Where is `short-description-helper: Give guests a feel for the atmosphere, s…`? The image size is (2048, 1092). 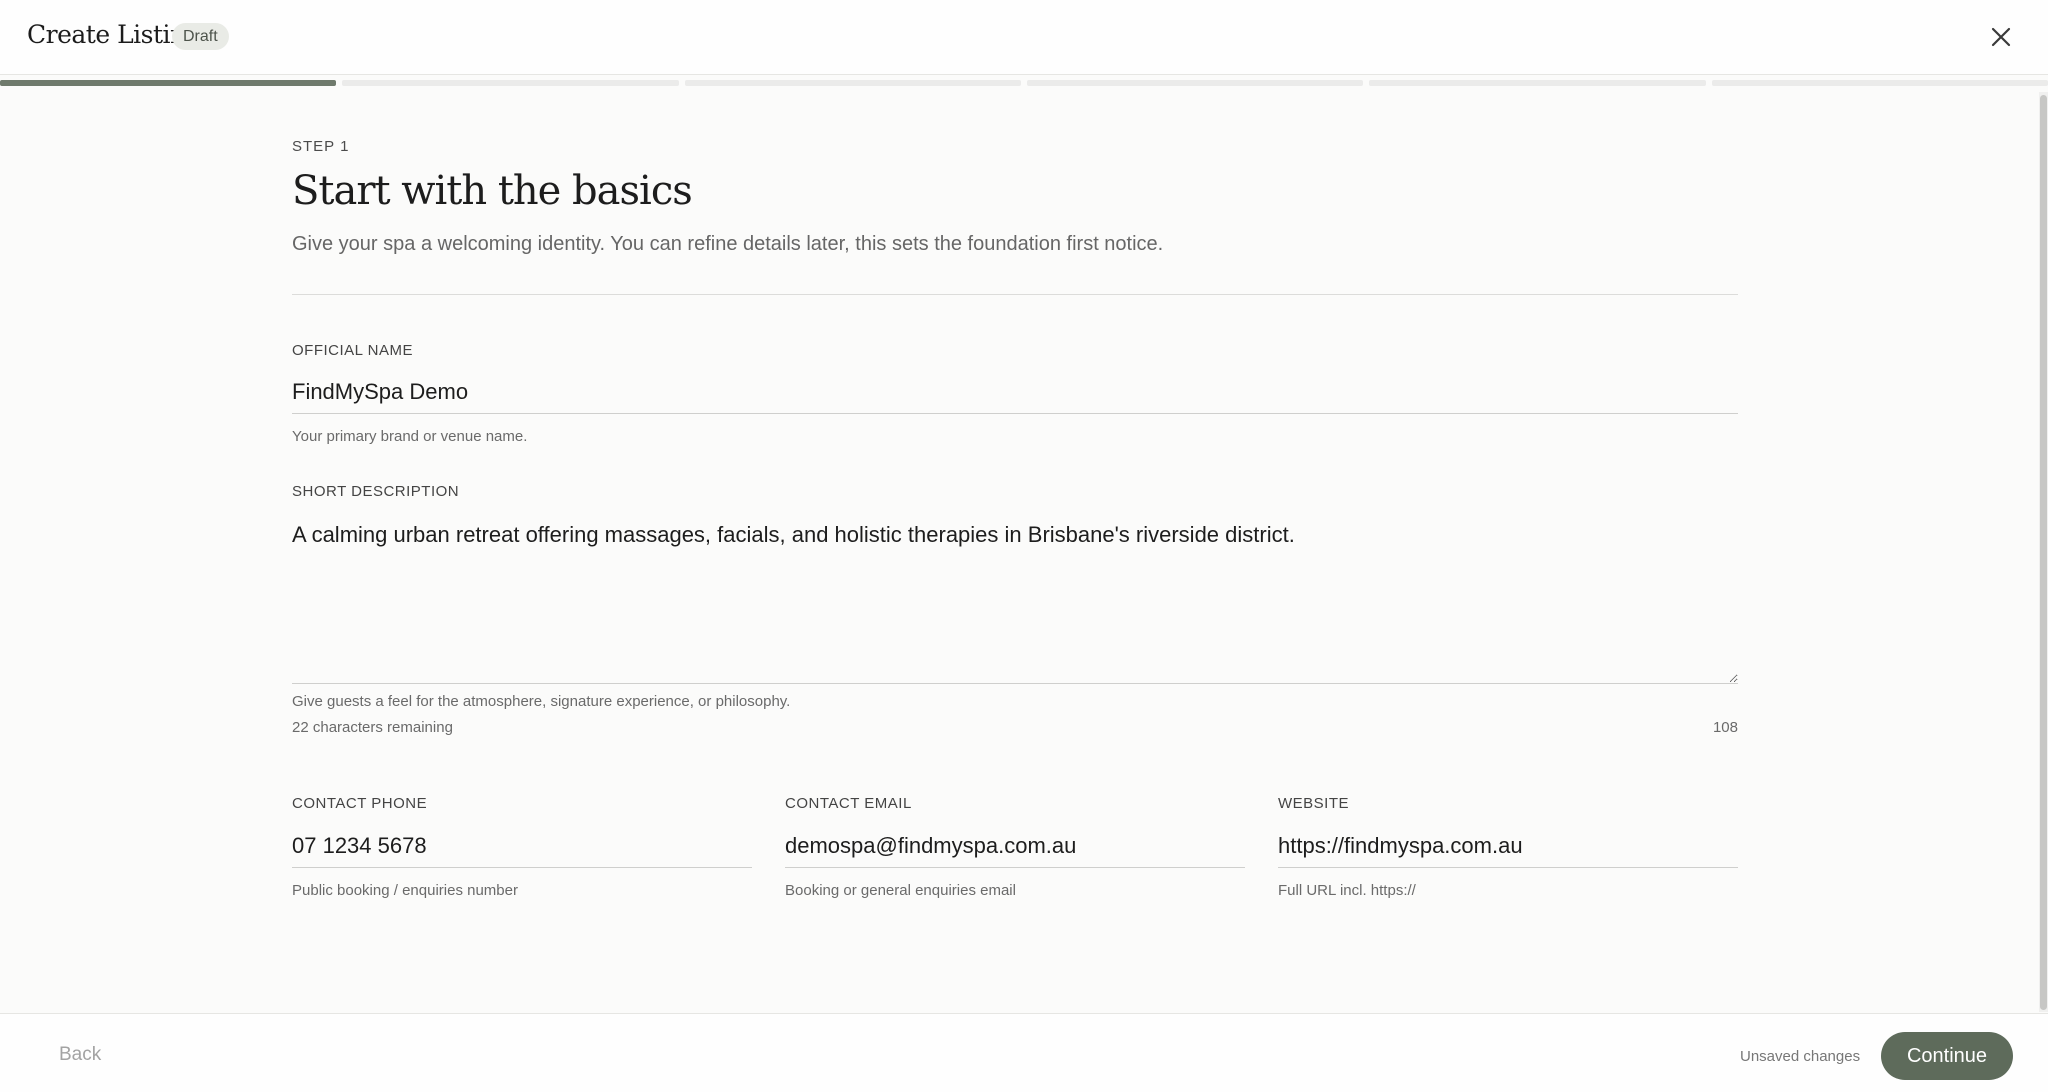
short-description-helper: Give guests a feel for the atmosphere, s… is located at coordinates (541, 701).